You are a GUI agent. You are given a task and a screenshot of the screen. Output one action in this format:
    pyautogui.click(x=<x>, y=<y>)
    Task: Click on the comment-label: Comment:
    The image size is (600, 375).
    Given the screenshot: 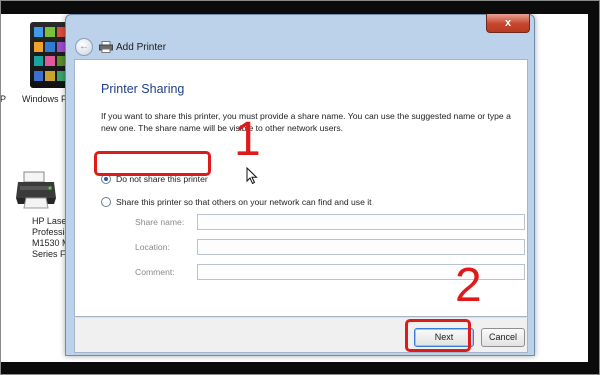 What is the action you would take?
    pyautogui.click(x=155, y=272)
    